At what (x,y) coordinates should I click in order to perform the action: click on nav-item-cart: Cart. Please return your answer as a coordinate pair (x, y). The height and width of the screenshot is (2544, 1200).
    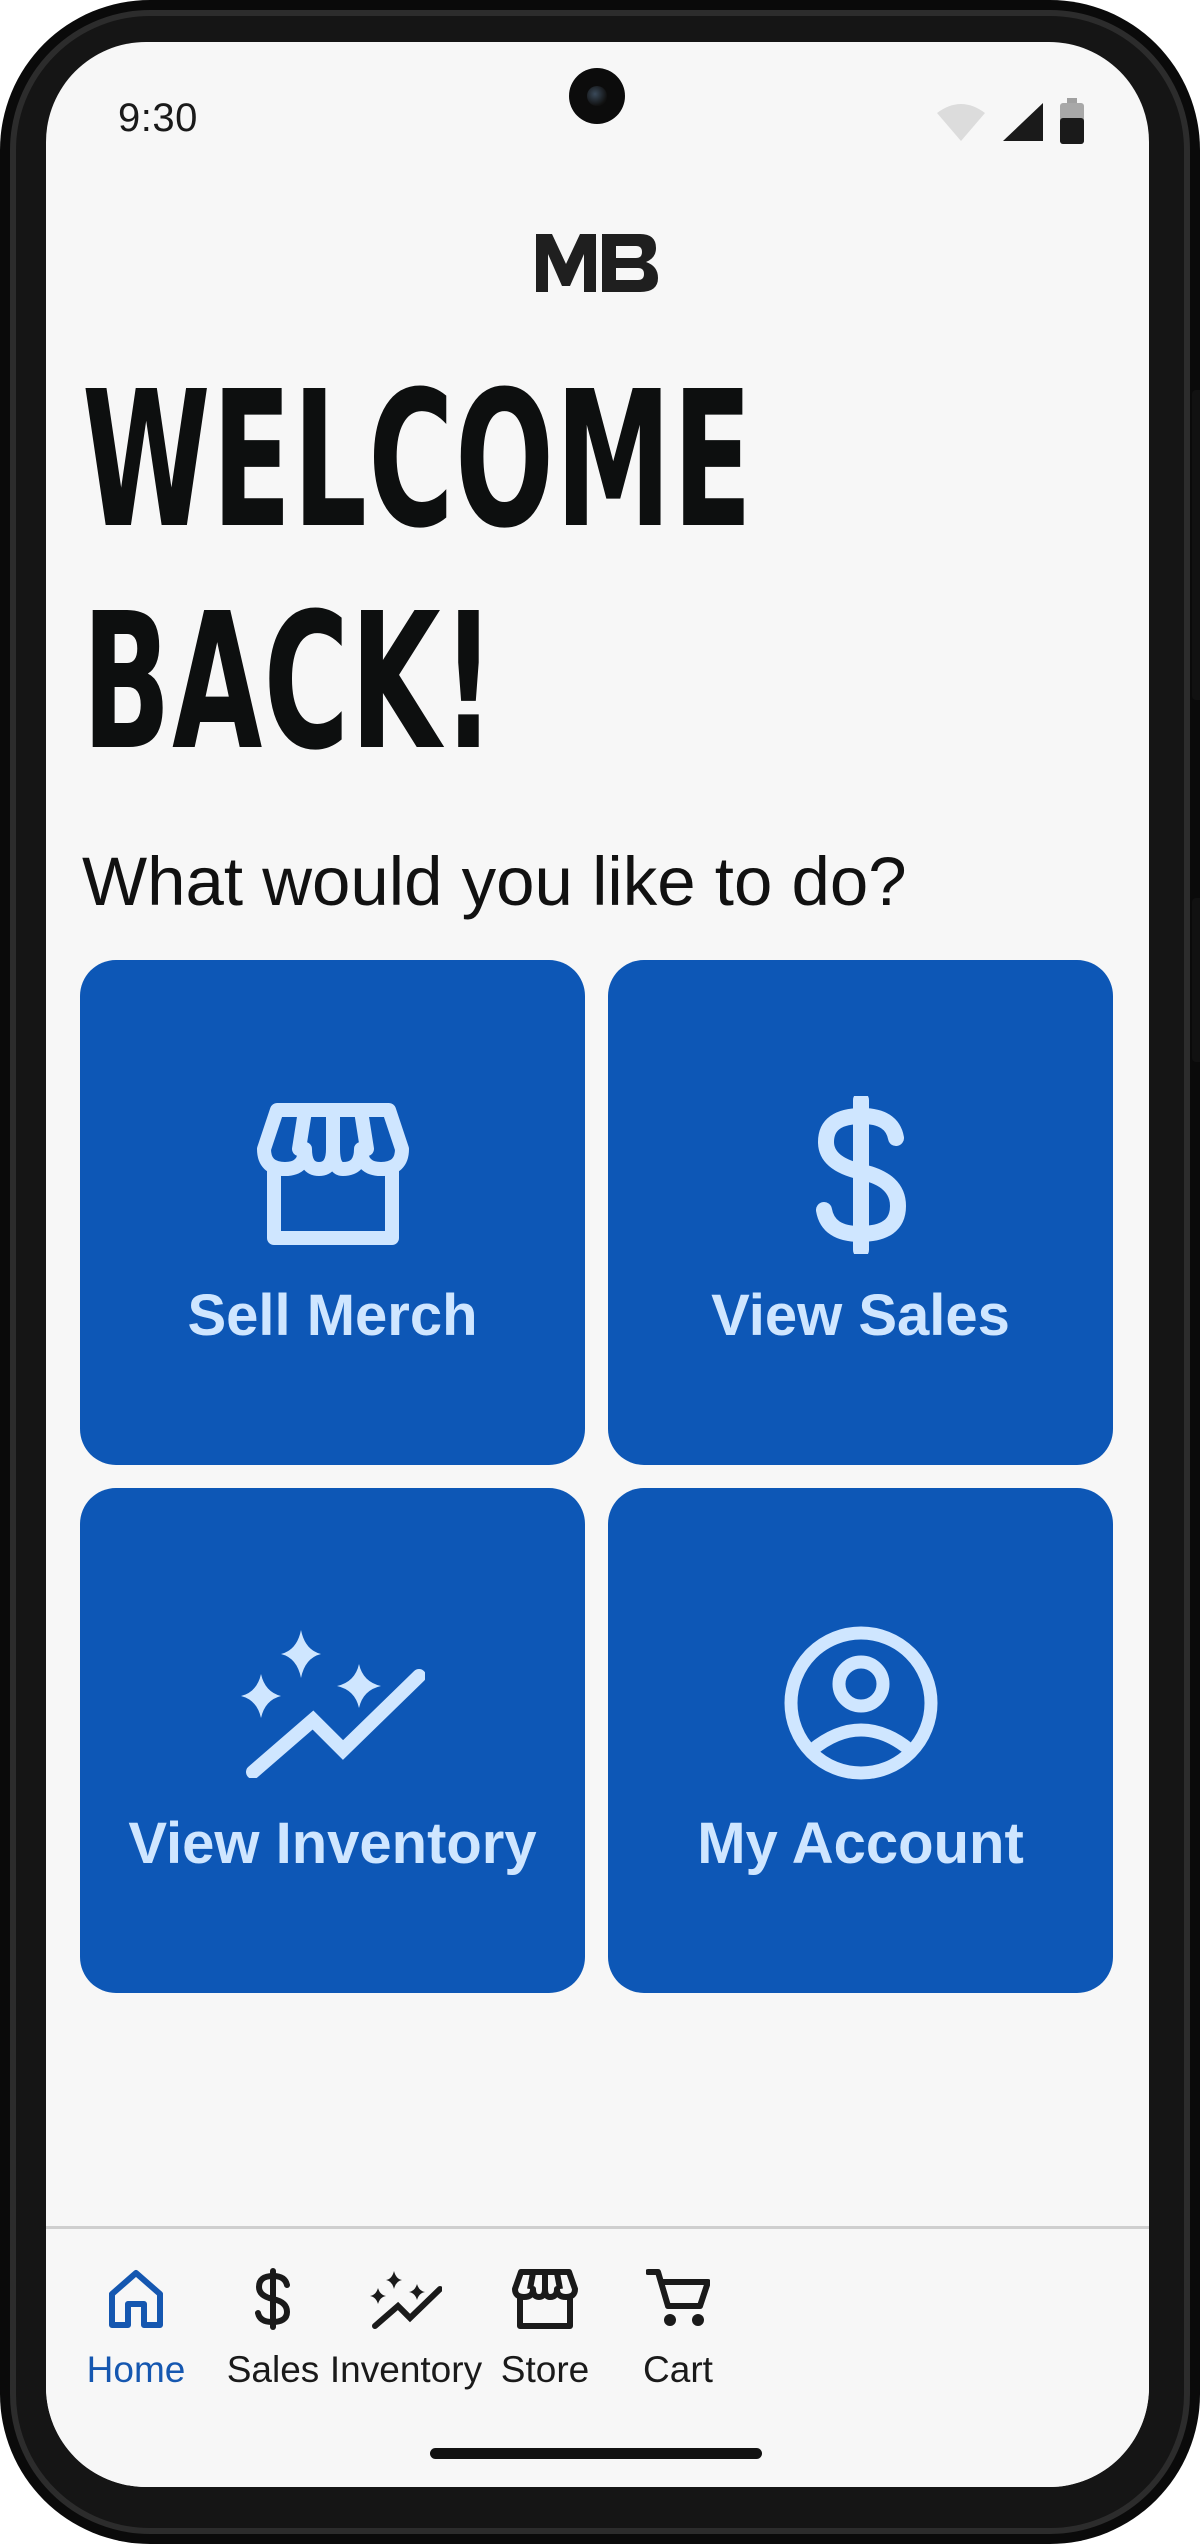
    Looking at the image, I should click on (678, 2334).